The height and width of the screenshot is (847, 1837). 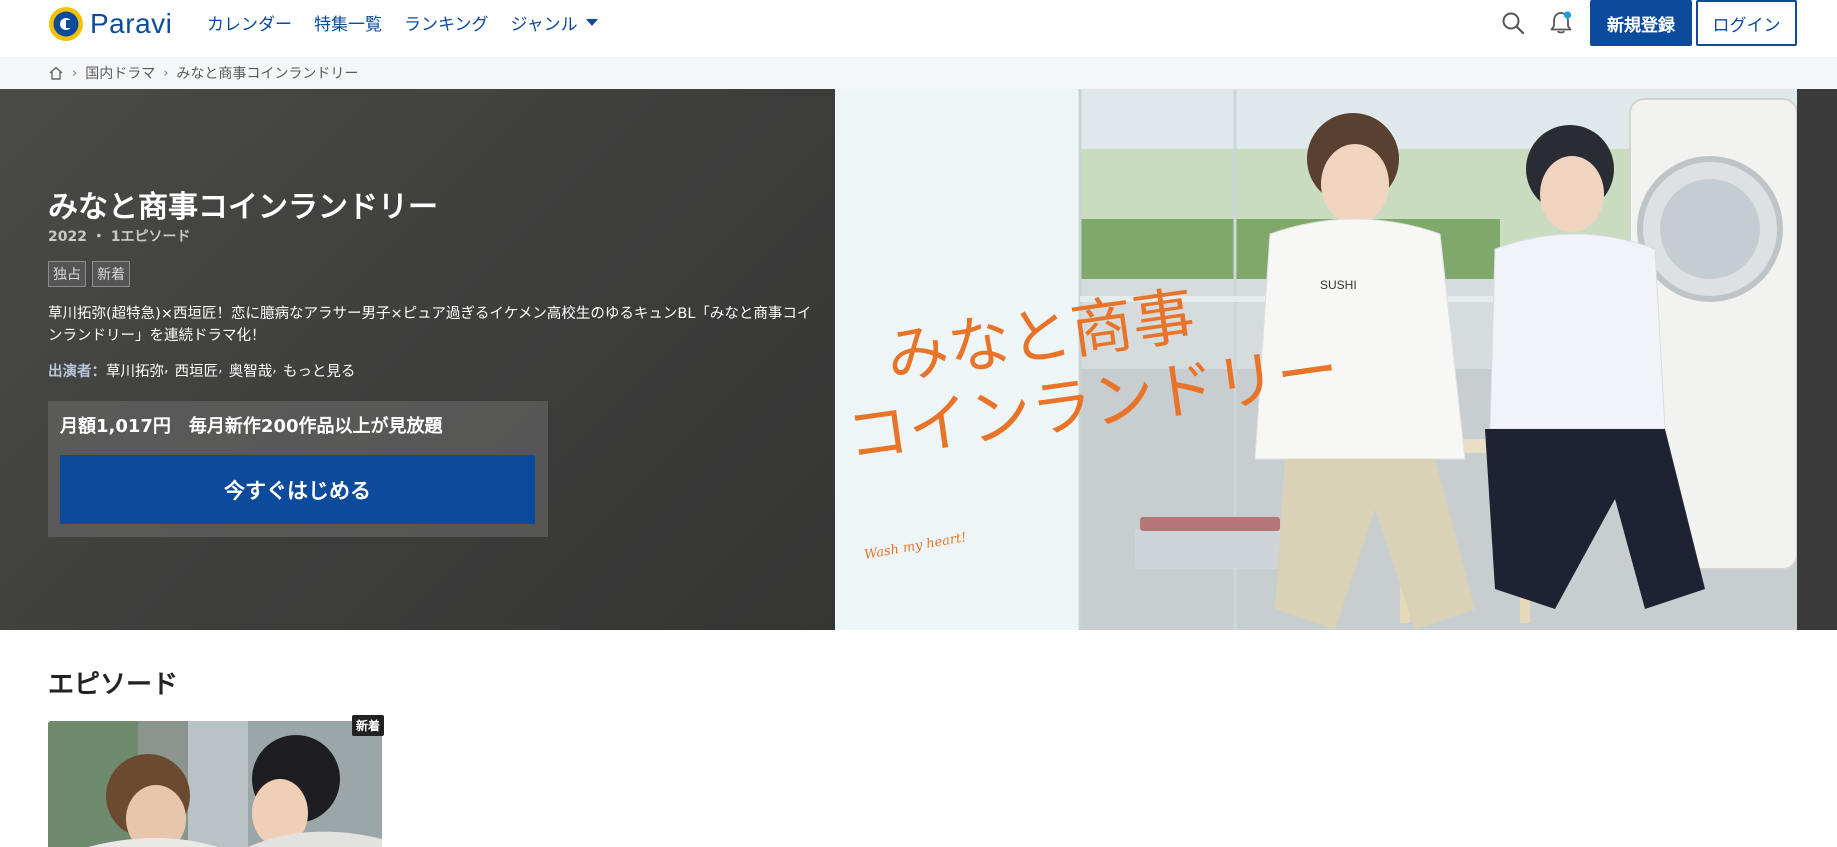 I want to click on subscription-plan-box: 月額1,017円 毎月新作200作品以上が見放題 今すぐはじめる, so click(x=298, y=469).